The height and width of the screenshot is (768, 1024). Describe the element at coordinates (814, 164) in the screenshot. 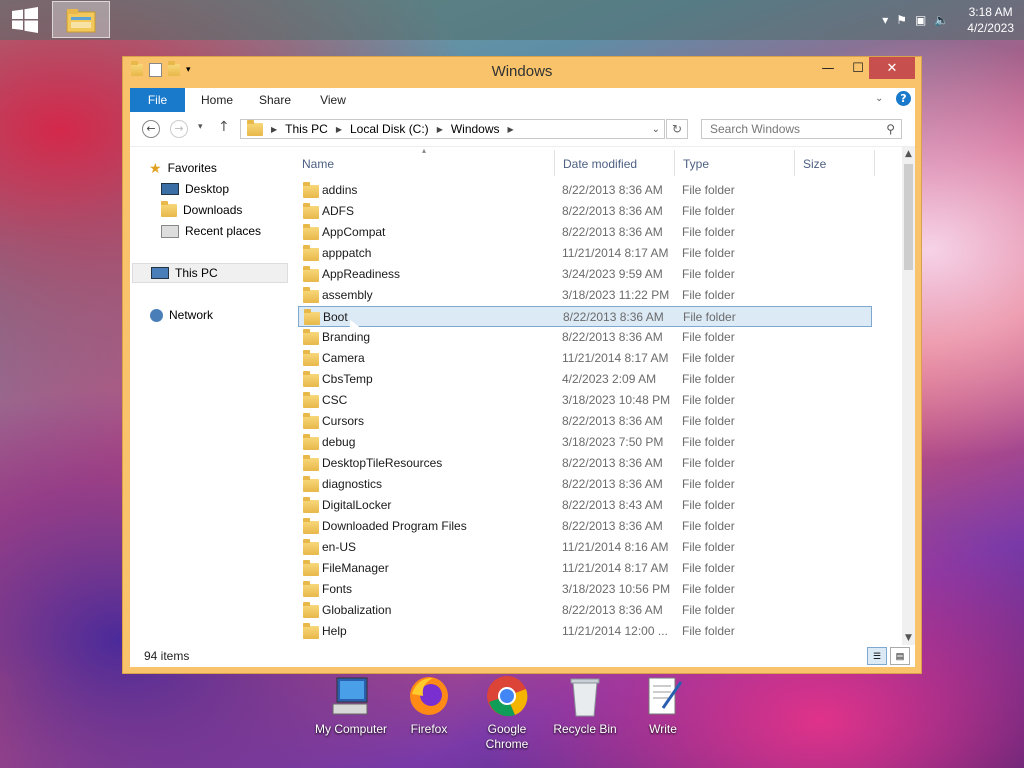

I see `column-size: Size` at that location.